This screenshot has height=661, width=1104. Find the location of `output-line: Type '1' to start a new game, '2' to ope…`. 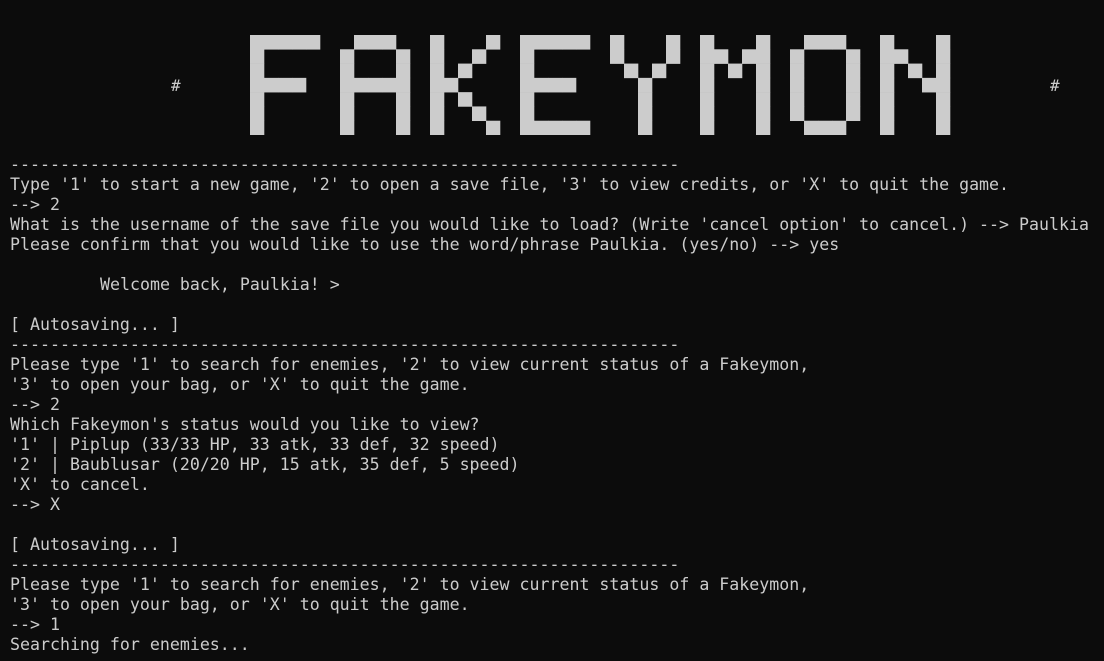

output-line: Type '1' to start a new game, '2' to ope… is located at coordinates (510, 184).